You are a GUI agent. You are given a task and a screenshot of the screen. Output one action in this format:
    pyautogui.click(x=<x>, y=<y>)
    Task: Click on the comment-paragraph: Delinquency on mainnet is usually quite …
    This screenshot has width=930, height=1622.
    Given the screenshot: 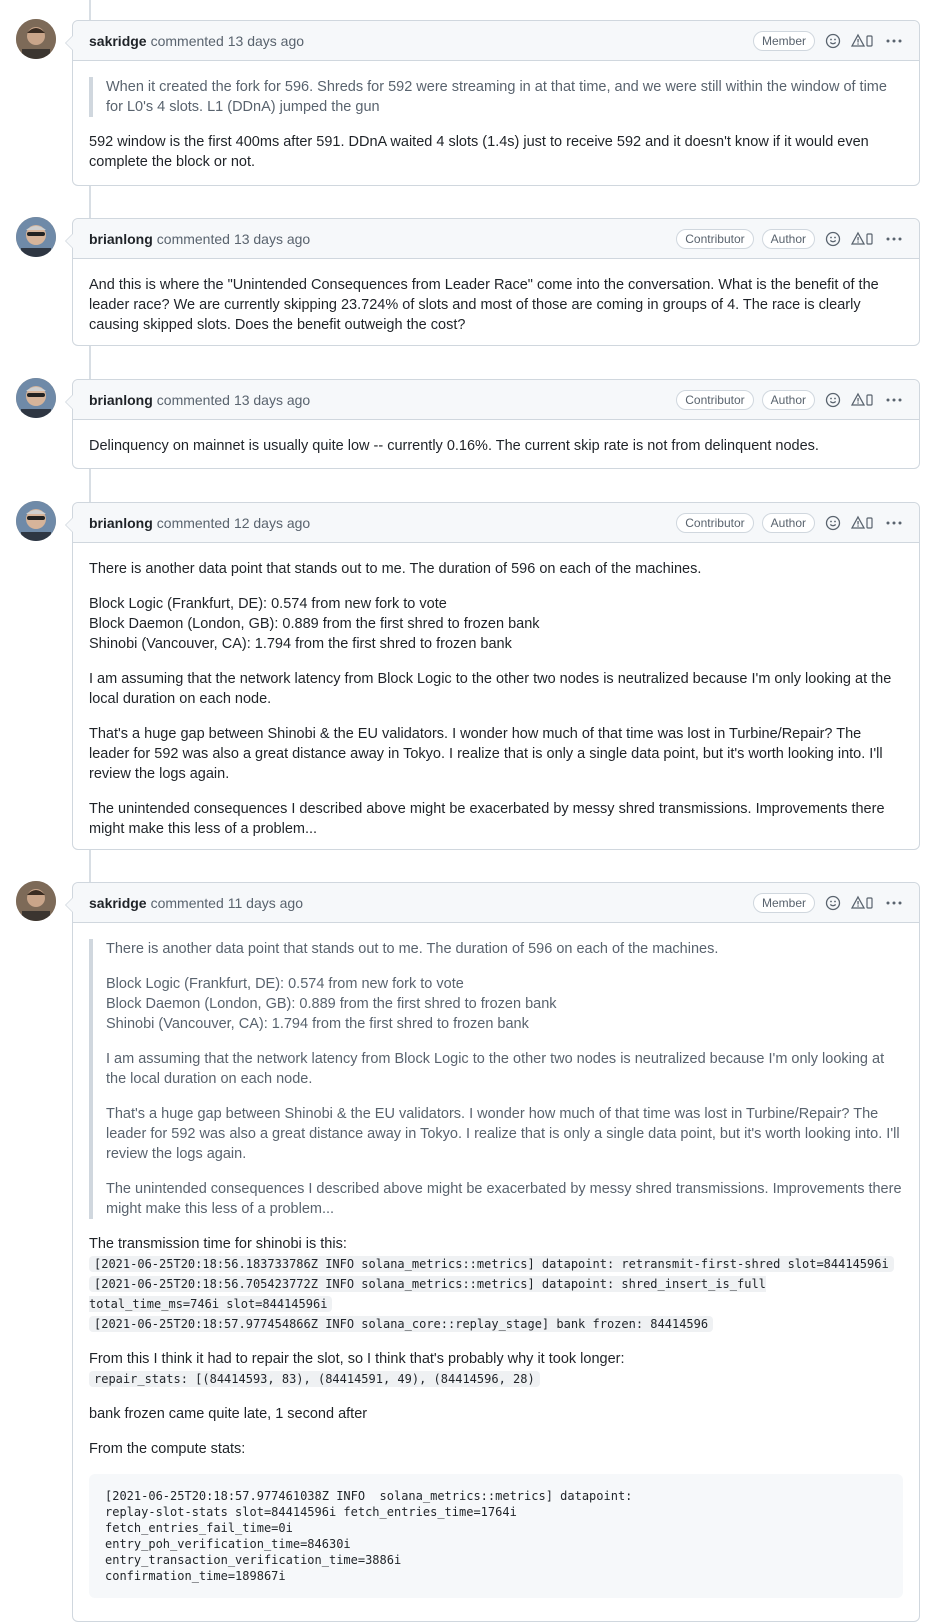 What is the action you would take?
    pyautogui.click(x=454, y=446)
    